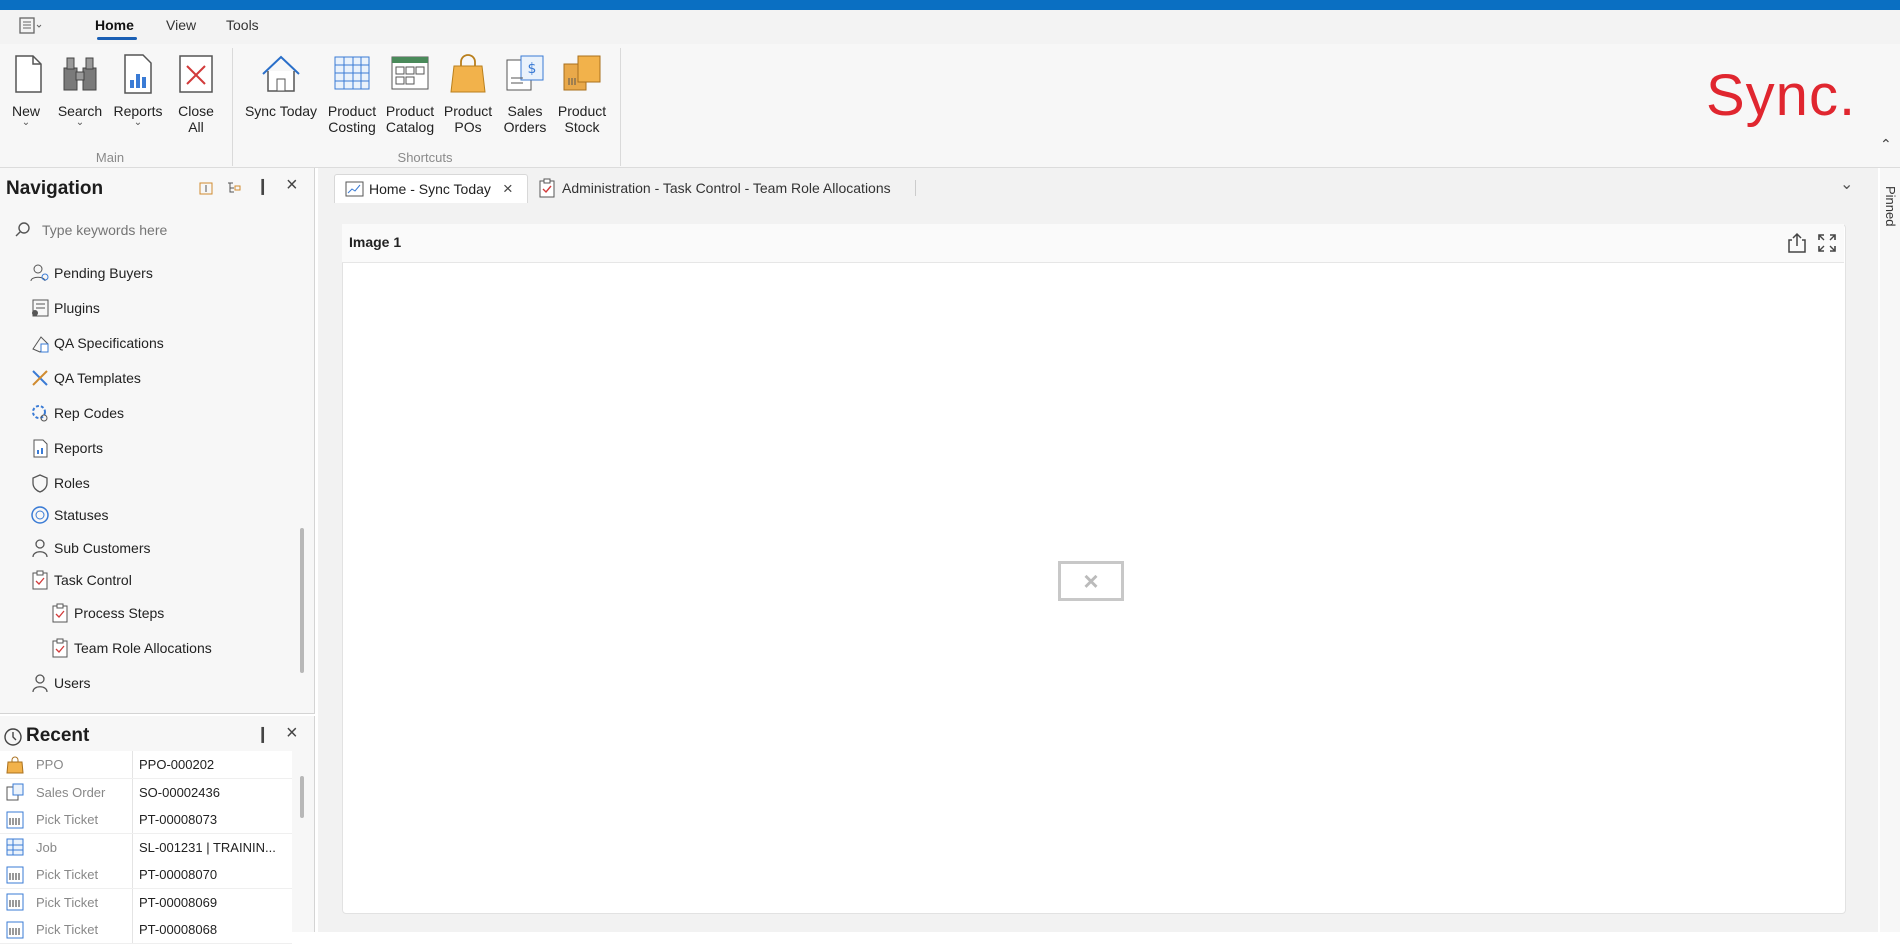 The image size is (1900, 944). Describe the element at coordinates (525, 119) in the screenshot. I see `sales-orders-label: Sales Orders` at that location.